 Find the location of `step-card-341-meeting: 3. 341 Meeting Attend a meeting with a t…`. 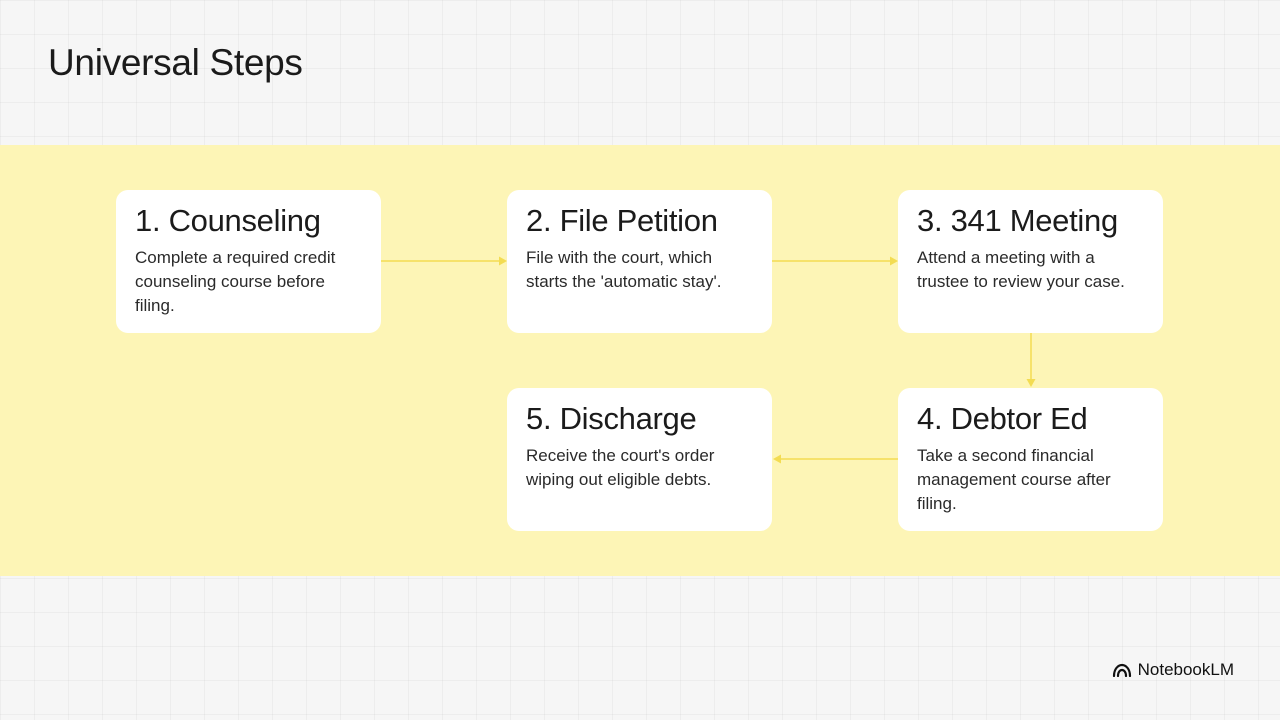

step-card-341-meeting: 3. 341 Meeting Attend a meeting with a t… is located at coordinates (1030, 261).